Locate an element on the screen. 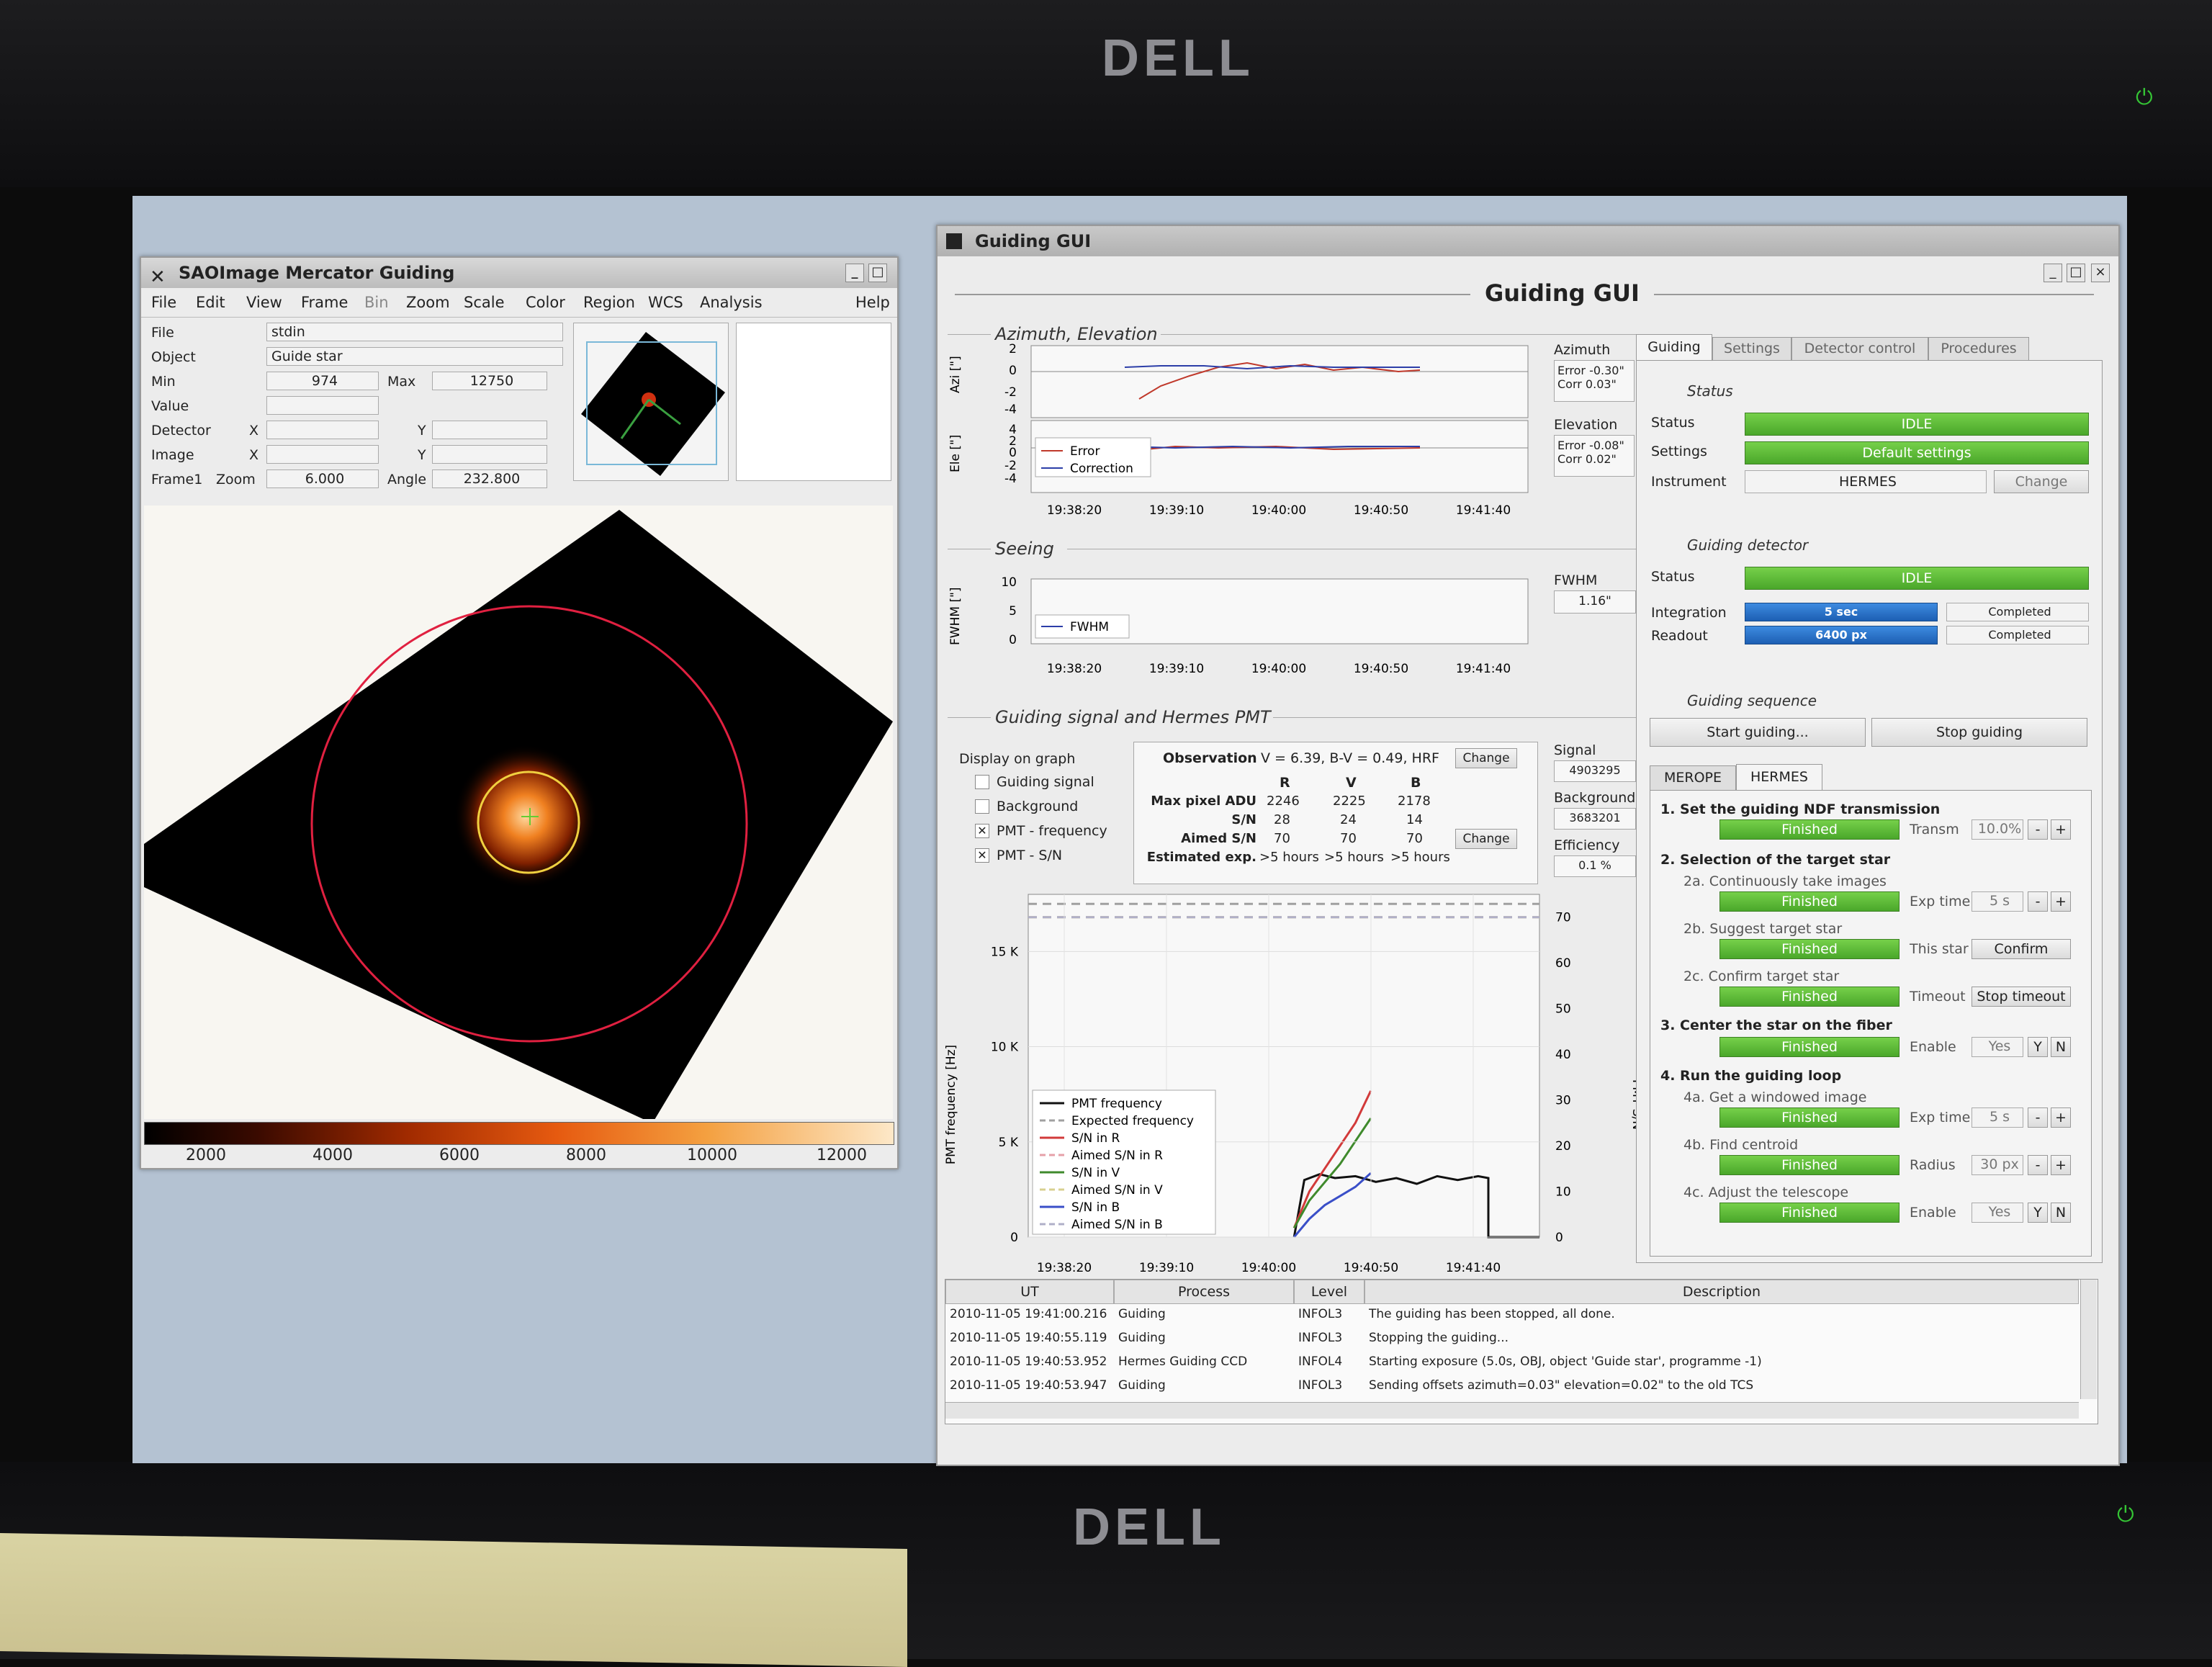  step4c-value: Yes is located at coordinates (1997, 1213).